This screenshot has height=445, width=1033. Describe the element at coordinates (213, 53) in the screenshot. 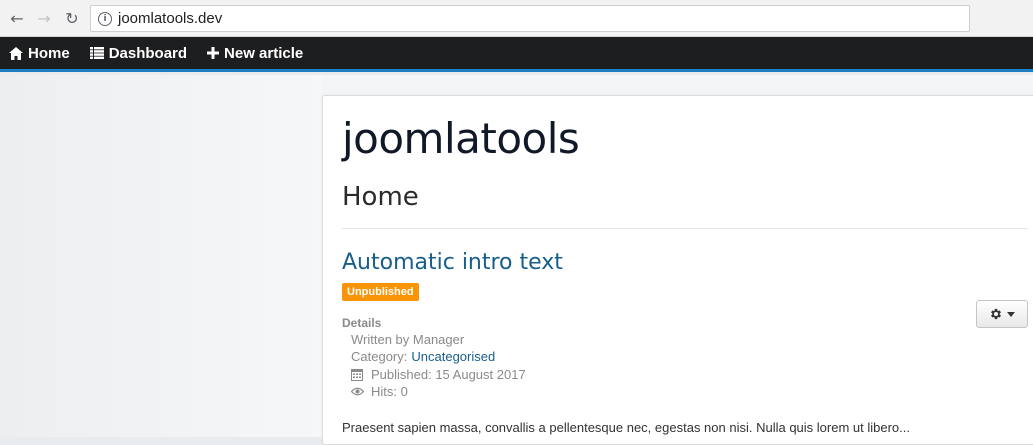

I see `plus-icon` at that location.